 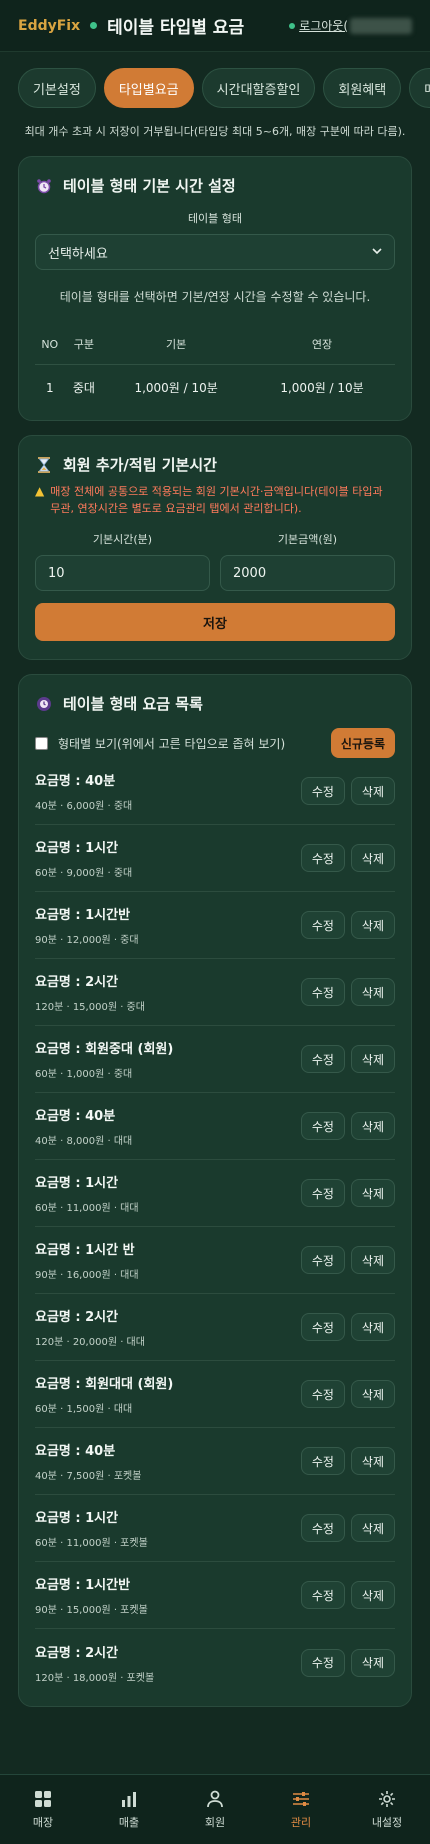 I want to click on card-title: 테이블 형태 요금 목록, so click(x=215, y=703).